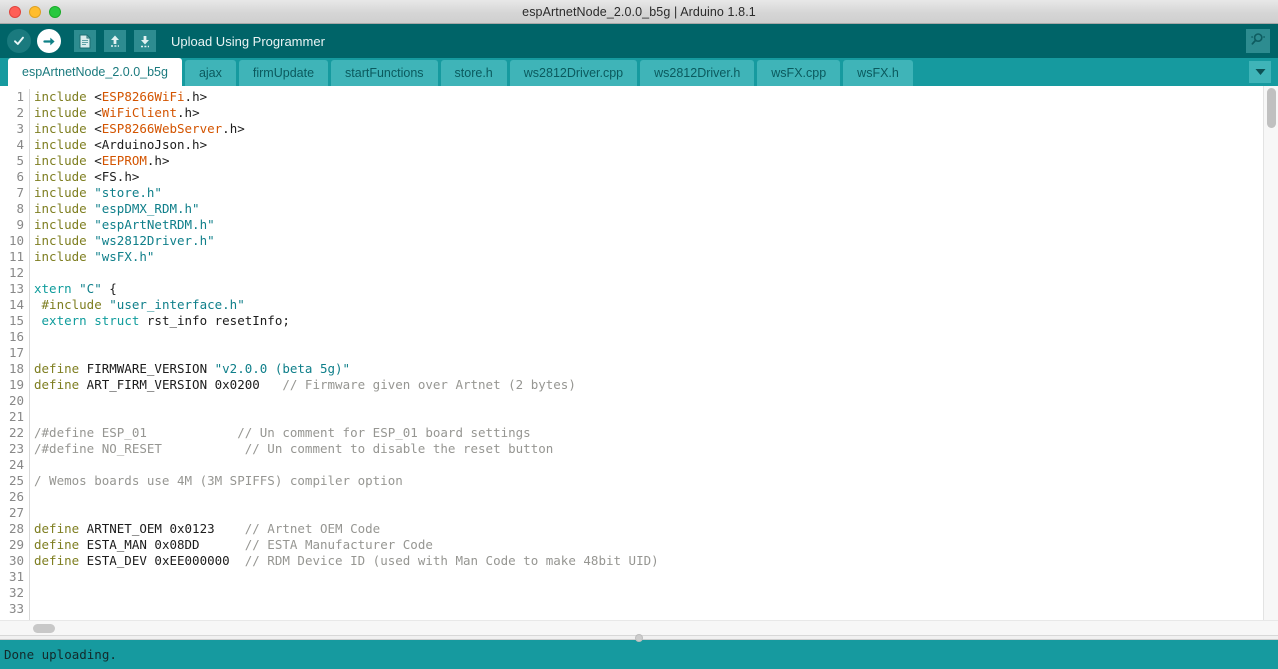 This screenshot has width=1278, height=669. I want to click on sketch-tab-ws2812driver-cpp: ws2812Driver.cpp, so click(573, 73).